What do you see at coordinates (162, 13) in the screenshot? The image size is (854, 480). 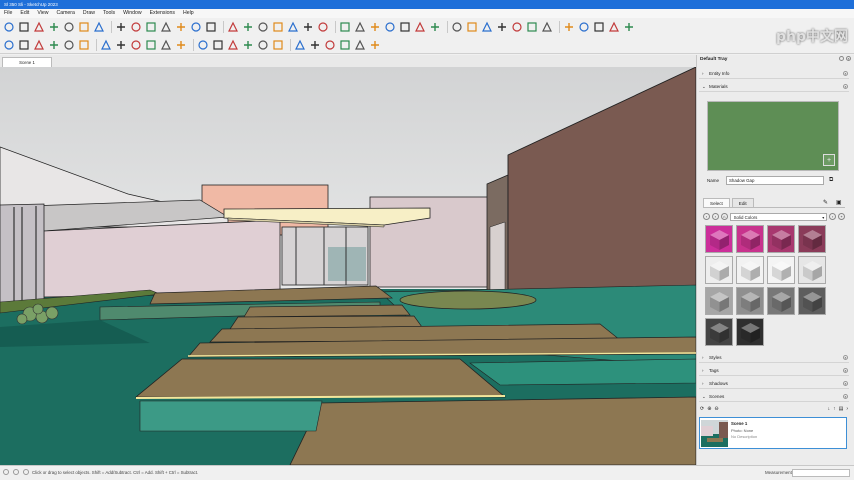 I see `menu-extensions: Extensions` at bounding box center [162, 13].